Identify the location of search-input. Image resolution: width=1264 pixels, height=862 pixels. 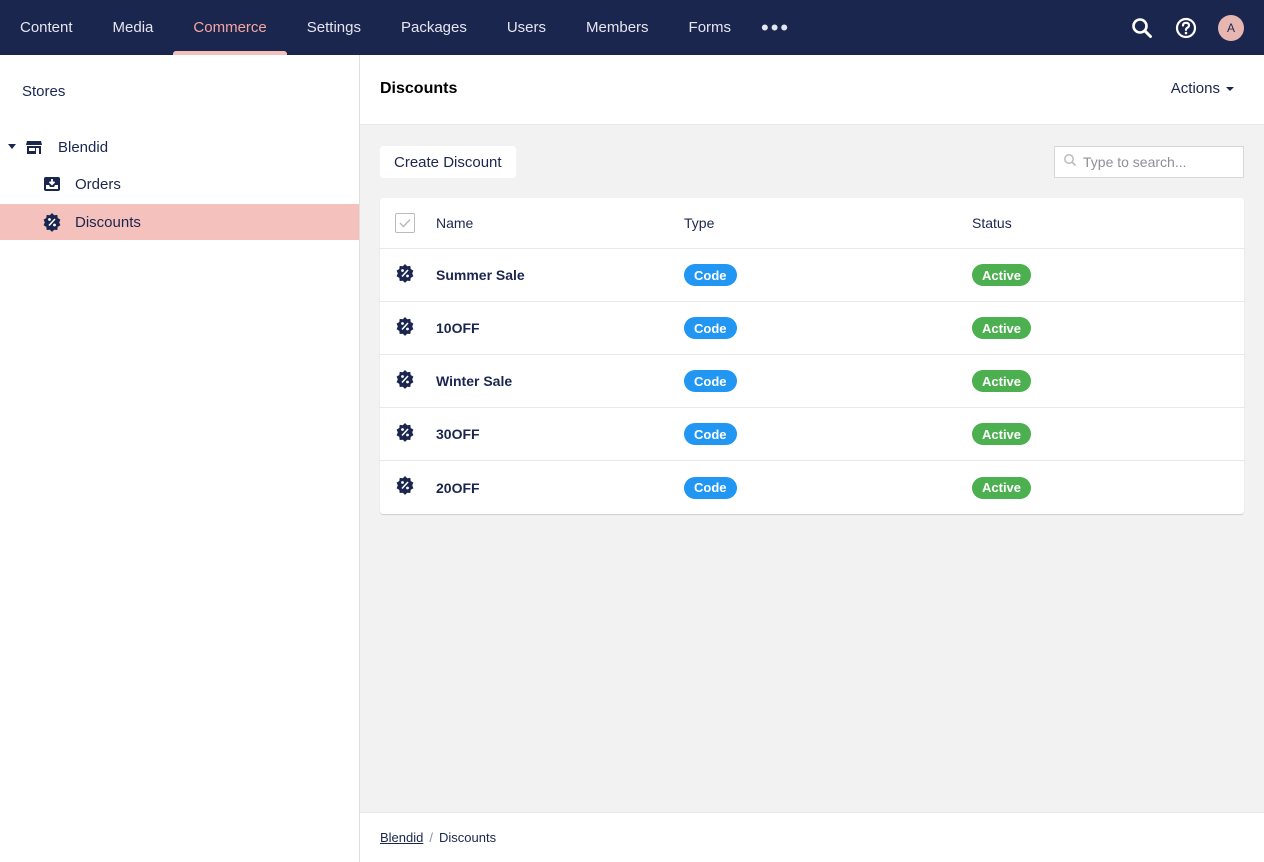
(1158, 162).